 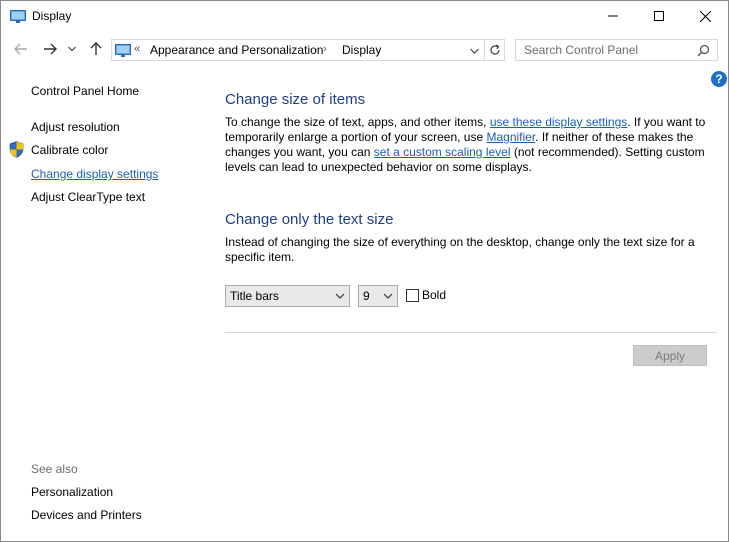 What do you see at coordinates (581, 50) in the screenshot?
I see `search-input: Search Control Panel` at bounding box center [581, 50].